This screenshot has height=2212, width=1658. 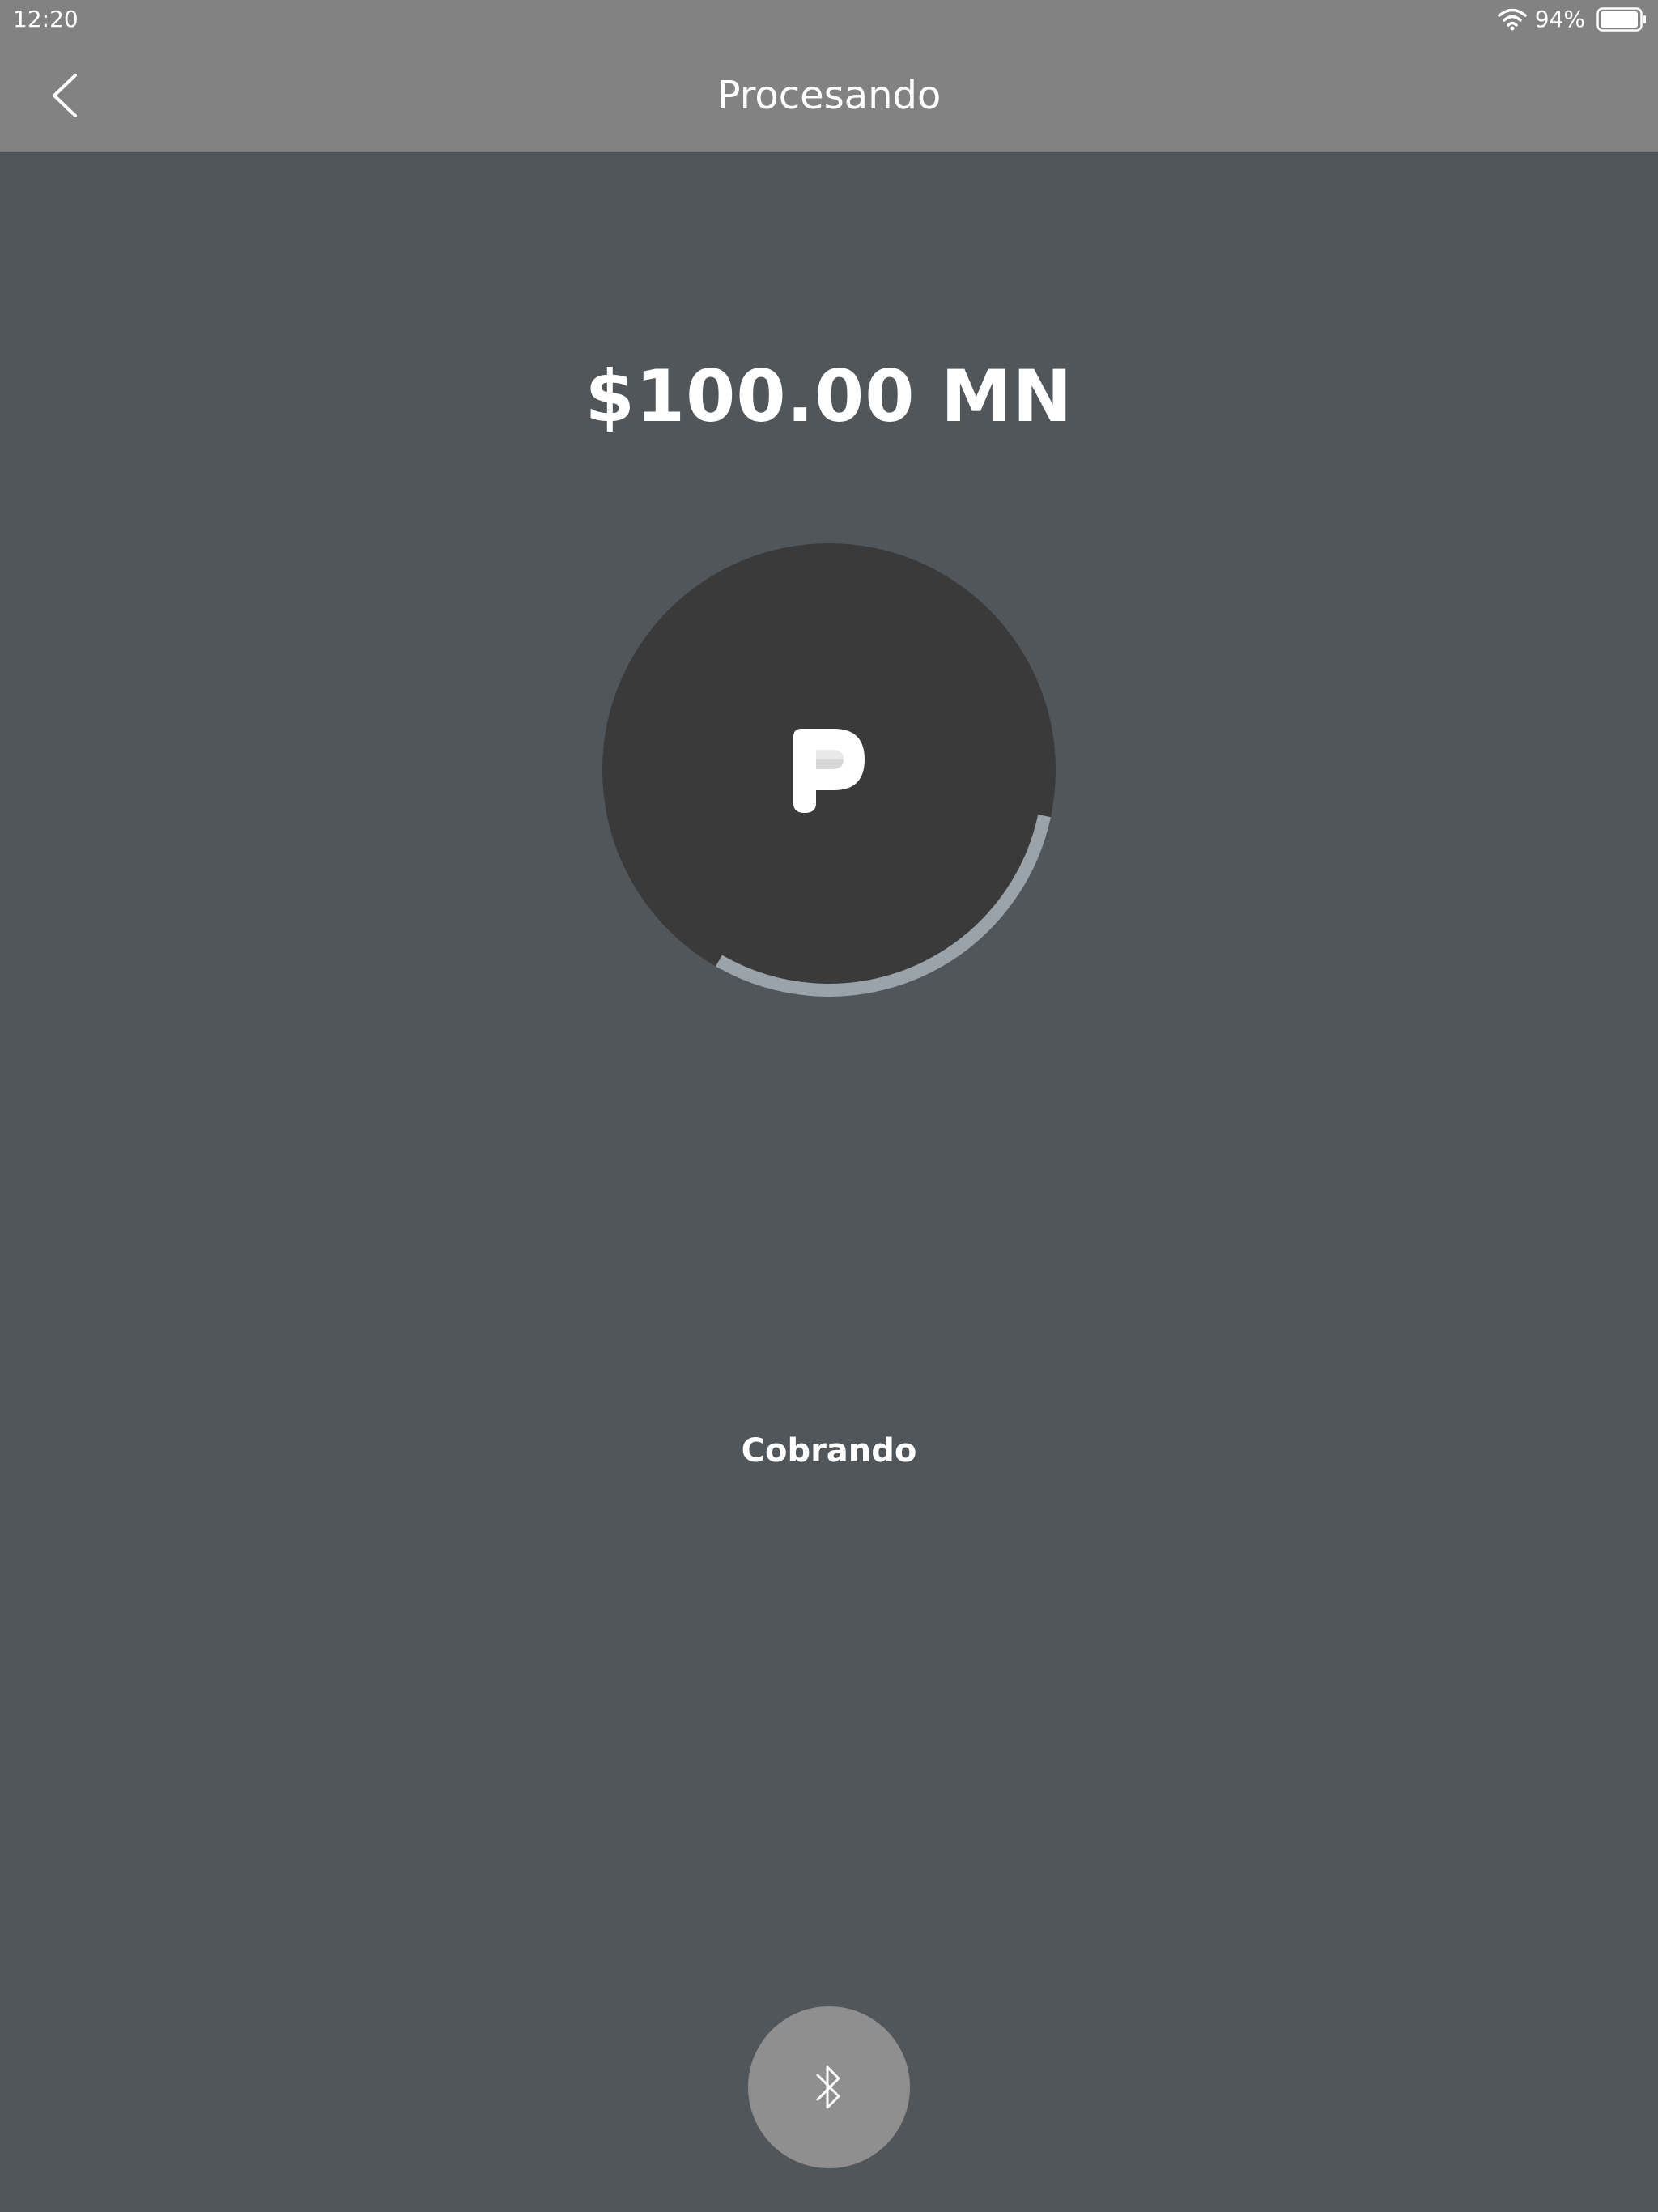 I want to click on bluetooth-icon, so click(x=828, y=2087).